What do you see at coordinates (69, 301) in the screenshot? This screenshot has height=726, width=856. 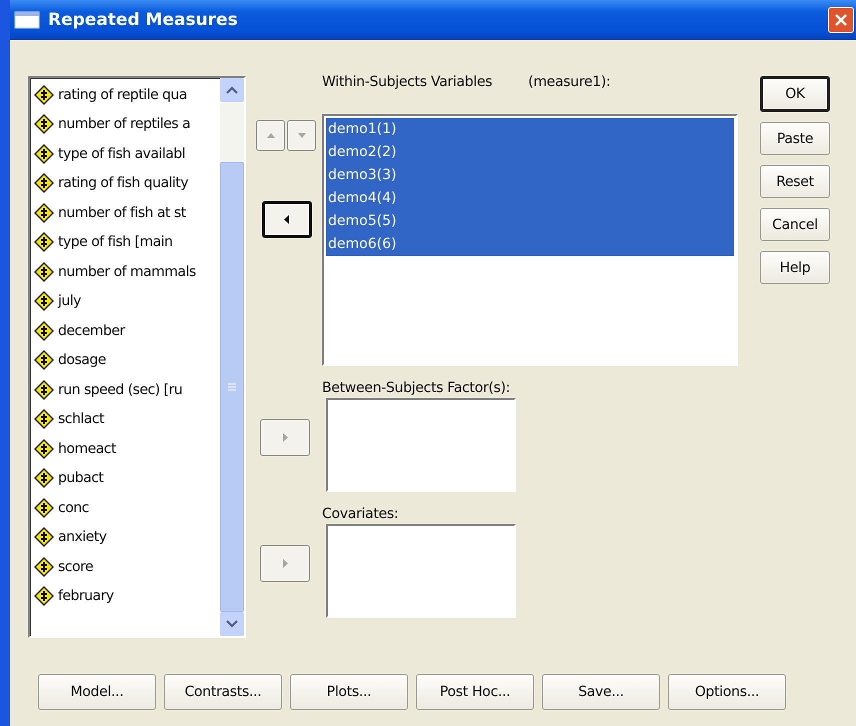 I see `variable-name: july` at bounding box center [69, 301].